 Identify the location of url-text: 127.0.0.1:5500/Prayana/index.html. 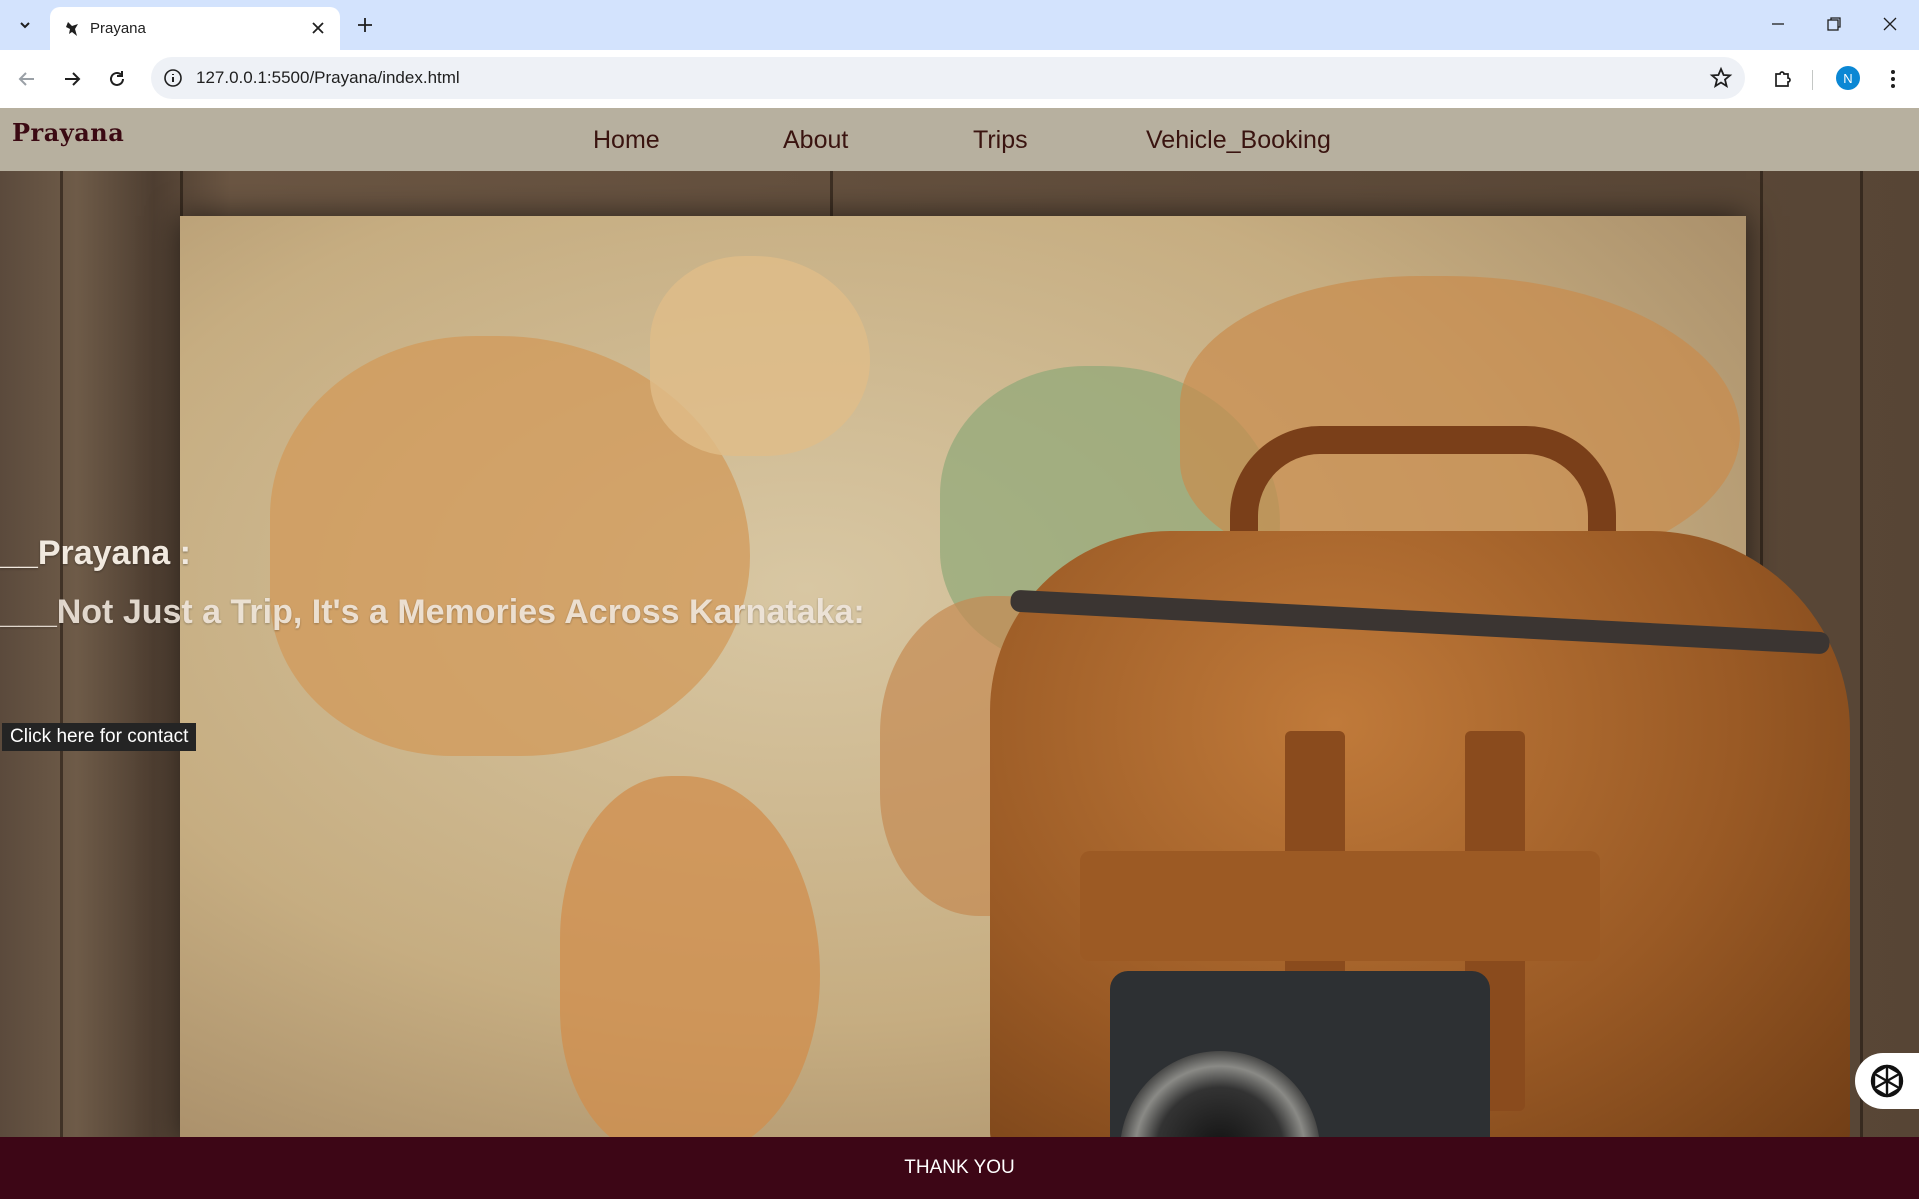
(328, 78).